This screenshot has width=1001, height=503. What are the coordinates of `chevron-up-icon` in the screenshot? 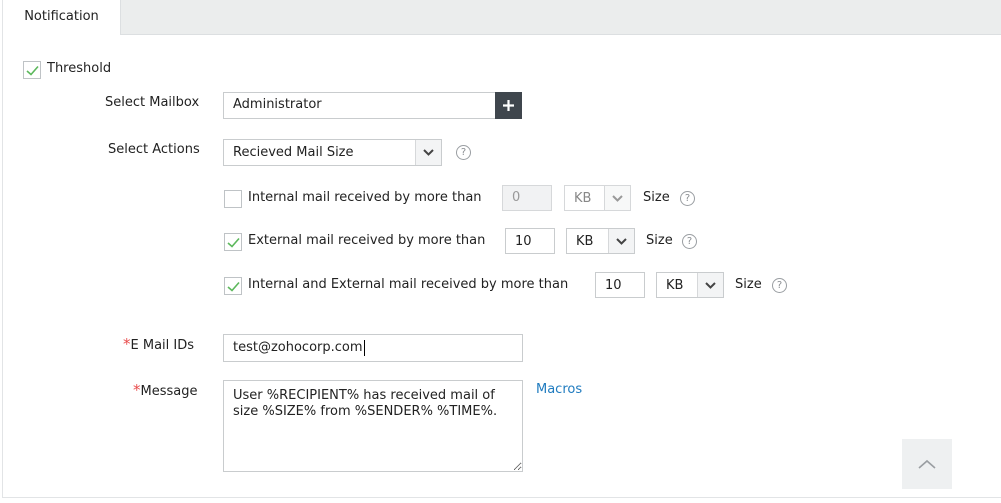 It's located at (927, 464).